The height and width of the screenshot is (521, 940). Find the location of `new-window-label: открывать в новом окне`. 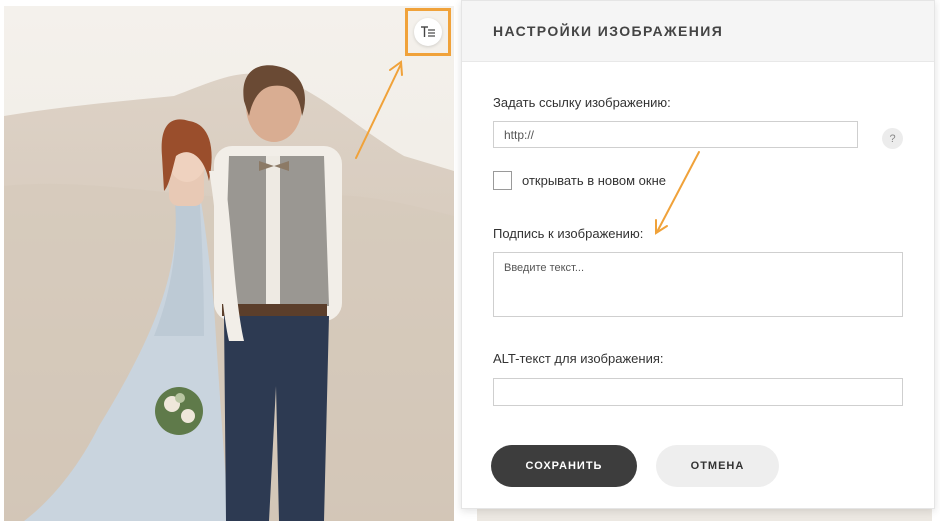

new-window-label: открывать в новом окне is located at coordinates (594, 180).